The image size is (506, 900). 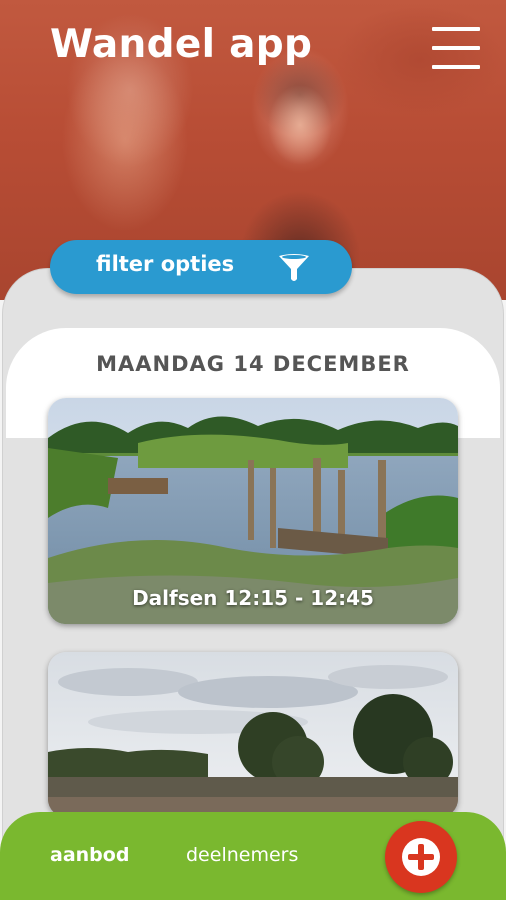 What do you see at coordinates (242, 855) in the screenshot?
I see `tab-deelnemers: deelnemers` at bounding box center [242, 855].